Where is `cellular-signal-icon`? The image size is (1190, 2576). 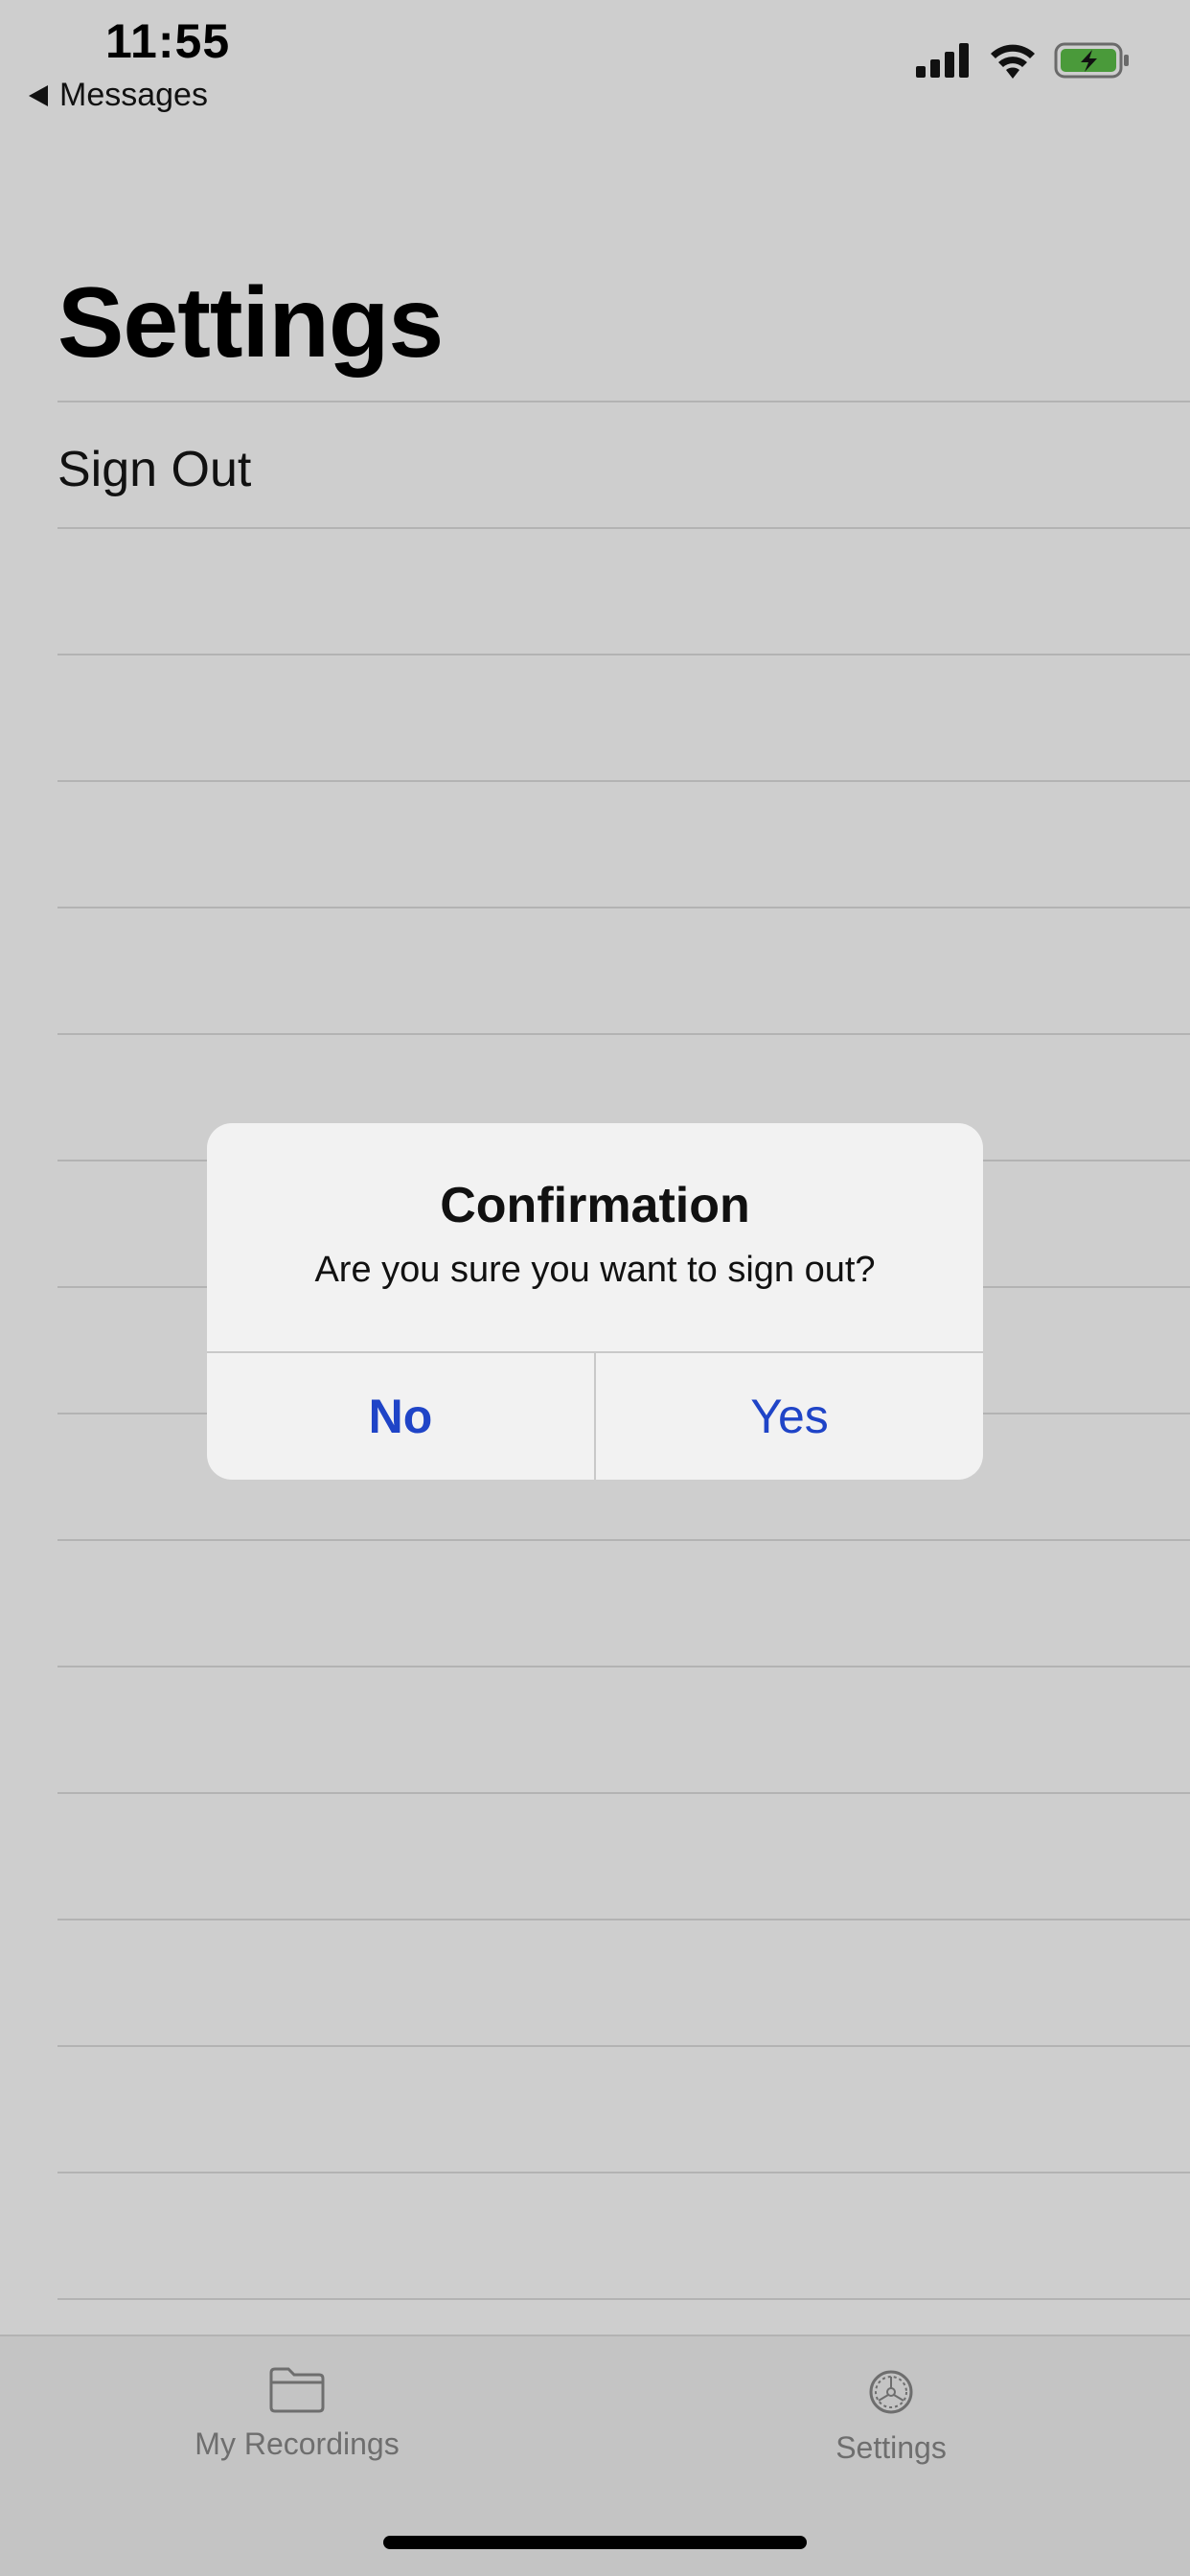
cellular-signal-icon is located at coordinates (943, 60).